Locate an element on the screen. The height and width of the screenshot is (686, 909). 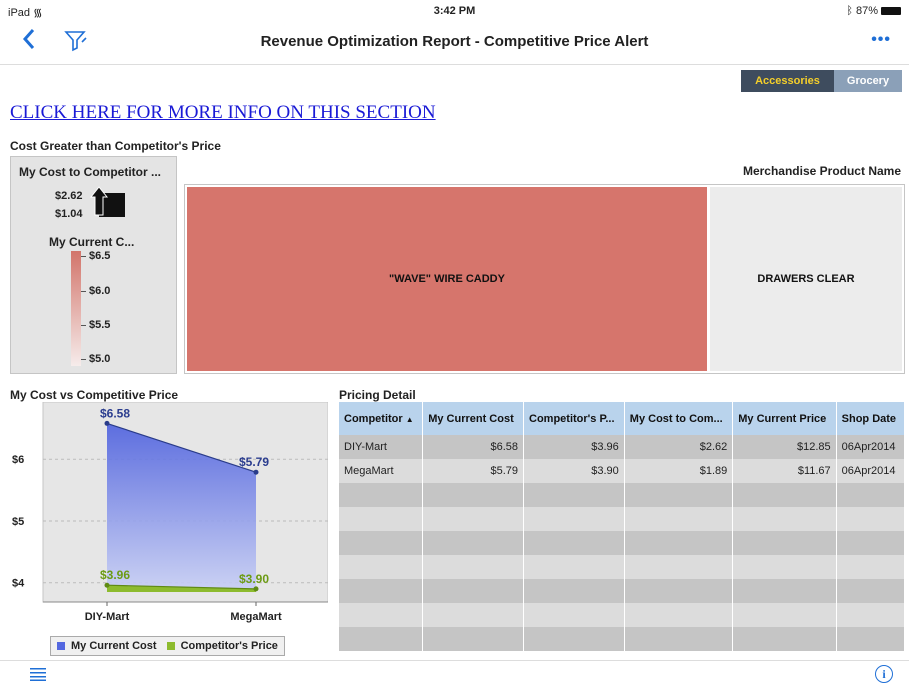
color-legend-tick: $5.5 is located at coordinates (100, 325).